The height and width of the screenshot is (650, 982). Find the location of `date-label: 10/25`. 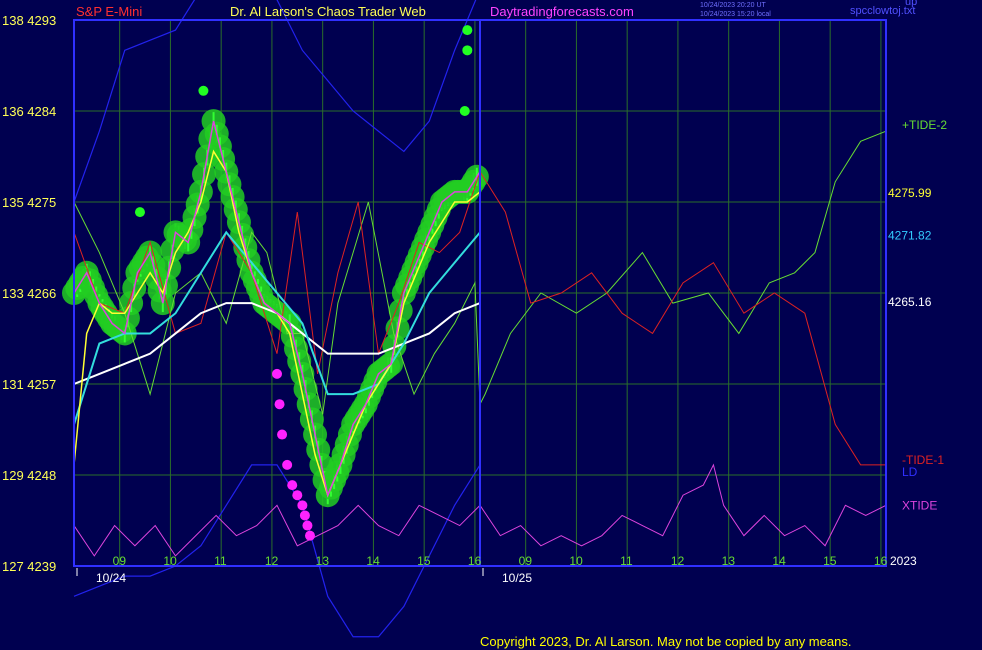

date-label: 10/25 is located at coordinates (517, 578).